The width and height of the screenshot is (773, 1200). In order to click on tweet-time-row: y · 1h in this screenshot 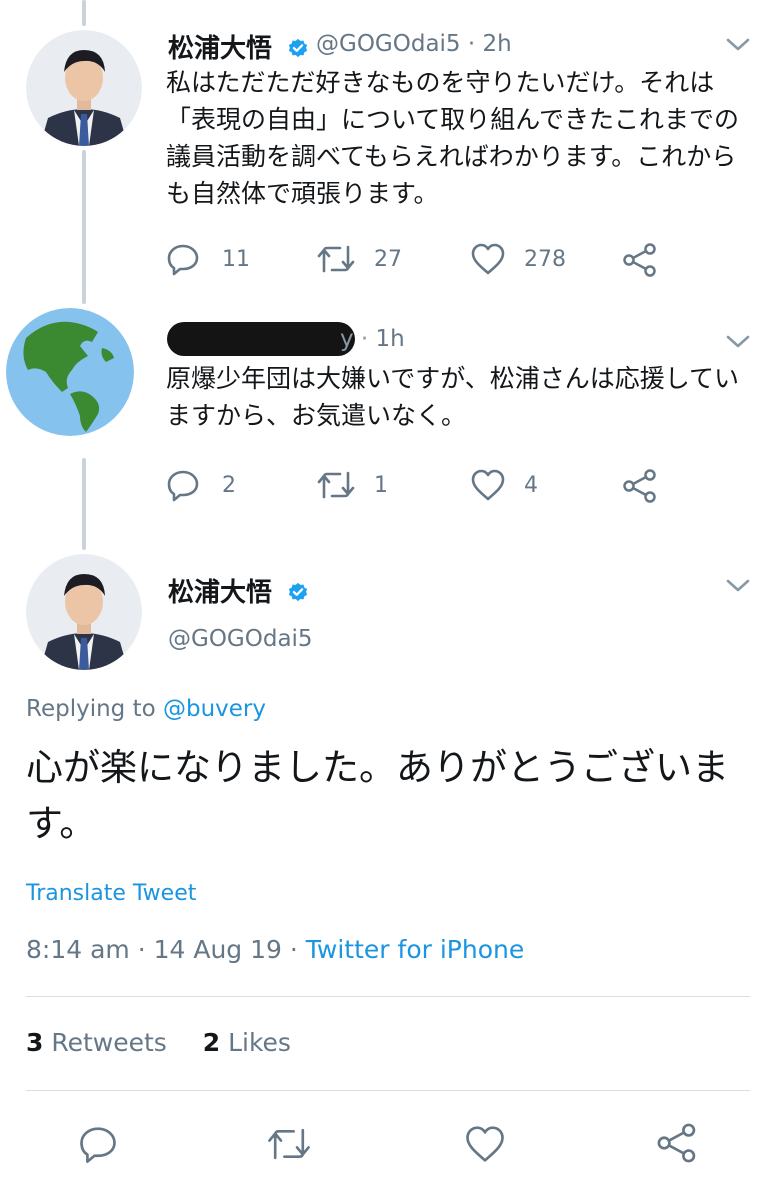, I will do `click(372, 339)`.